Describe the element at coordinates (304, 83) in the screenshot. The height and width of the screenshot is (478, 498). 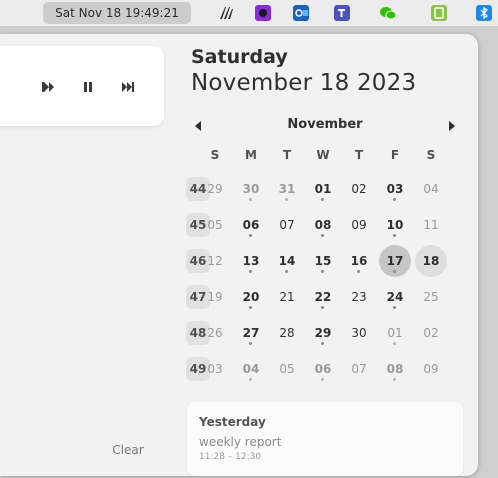
I see `full-date-heading: November 18 2023` at that location.